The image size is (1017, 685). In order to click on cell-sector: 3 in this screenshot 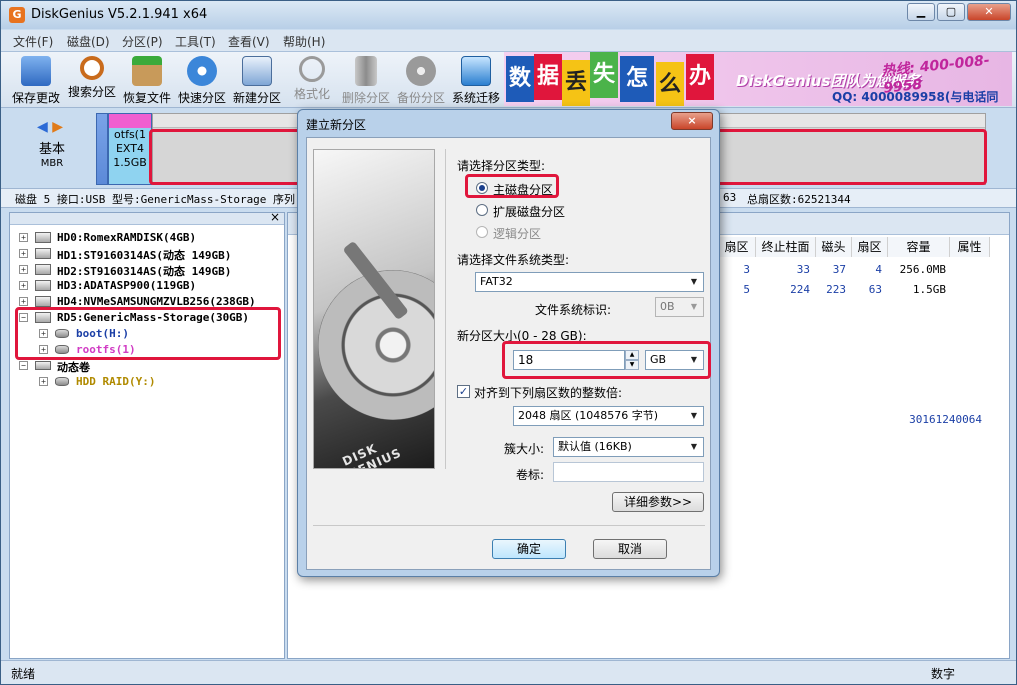, I will do `click(746, 269)`.